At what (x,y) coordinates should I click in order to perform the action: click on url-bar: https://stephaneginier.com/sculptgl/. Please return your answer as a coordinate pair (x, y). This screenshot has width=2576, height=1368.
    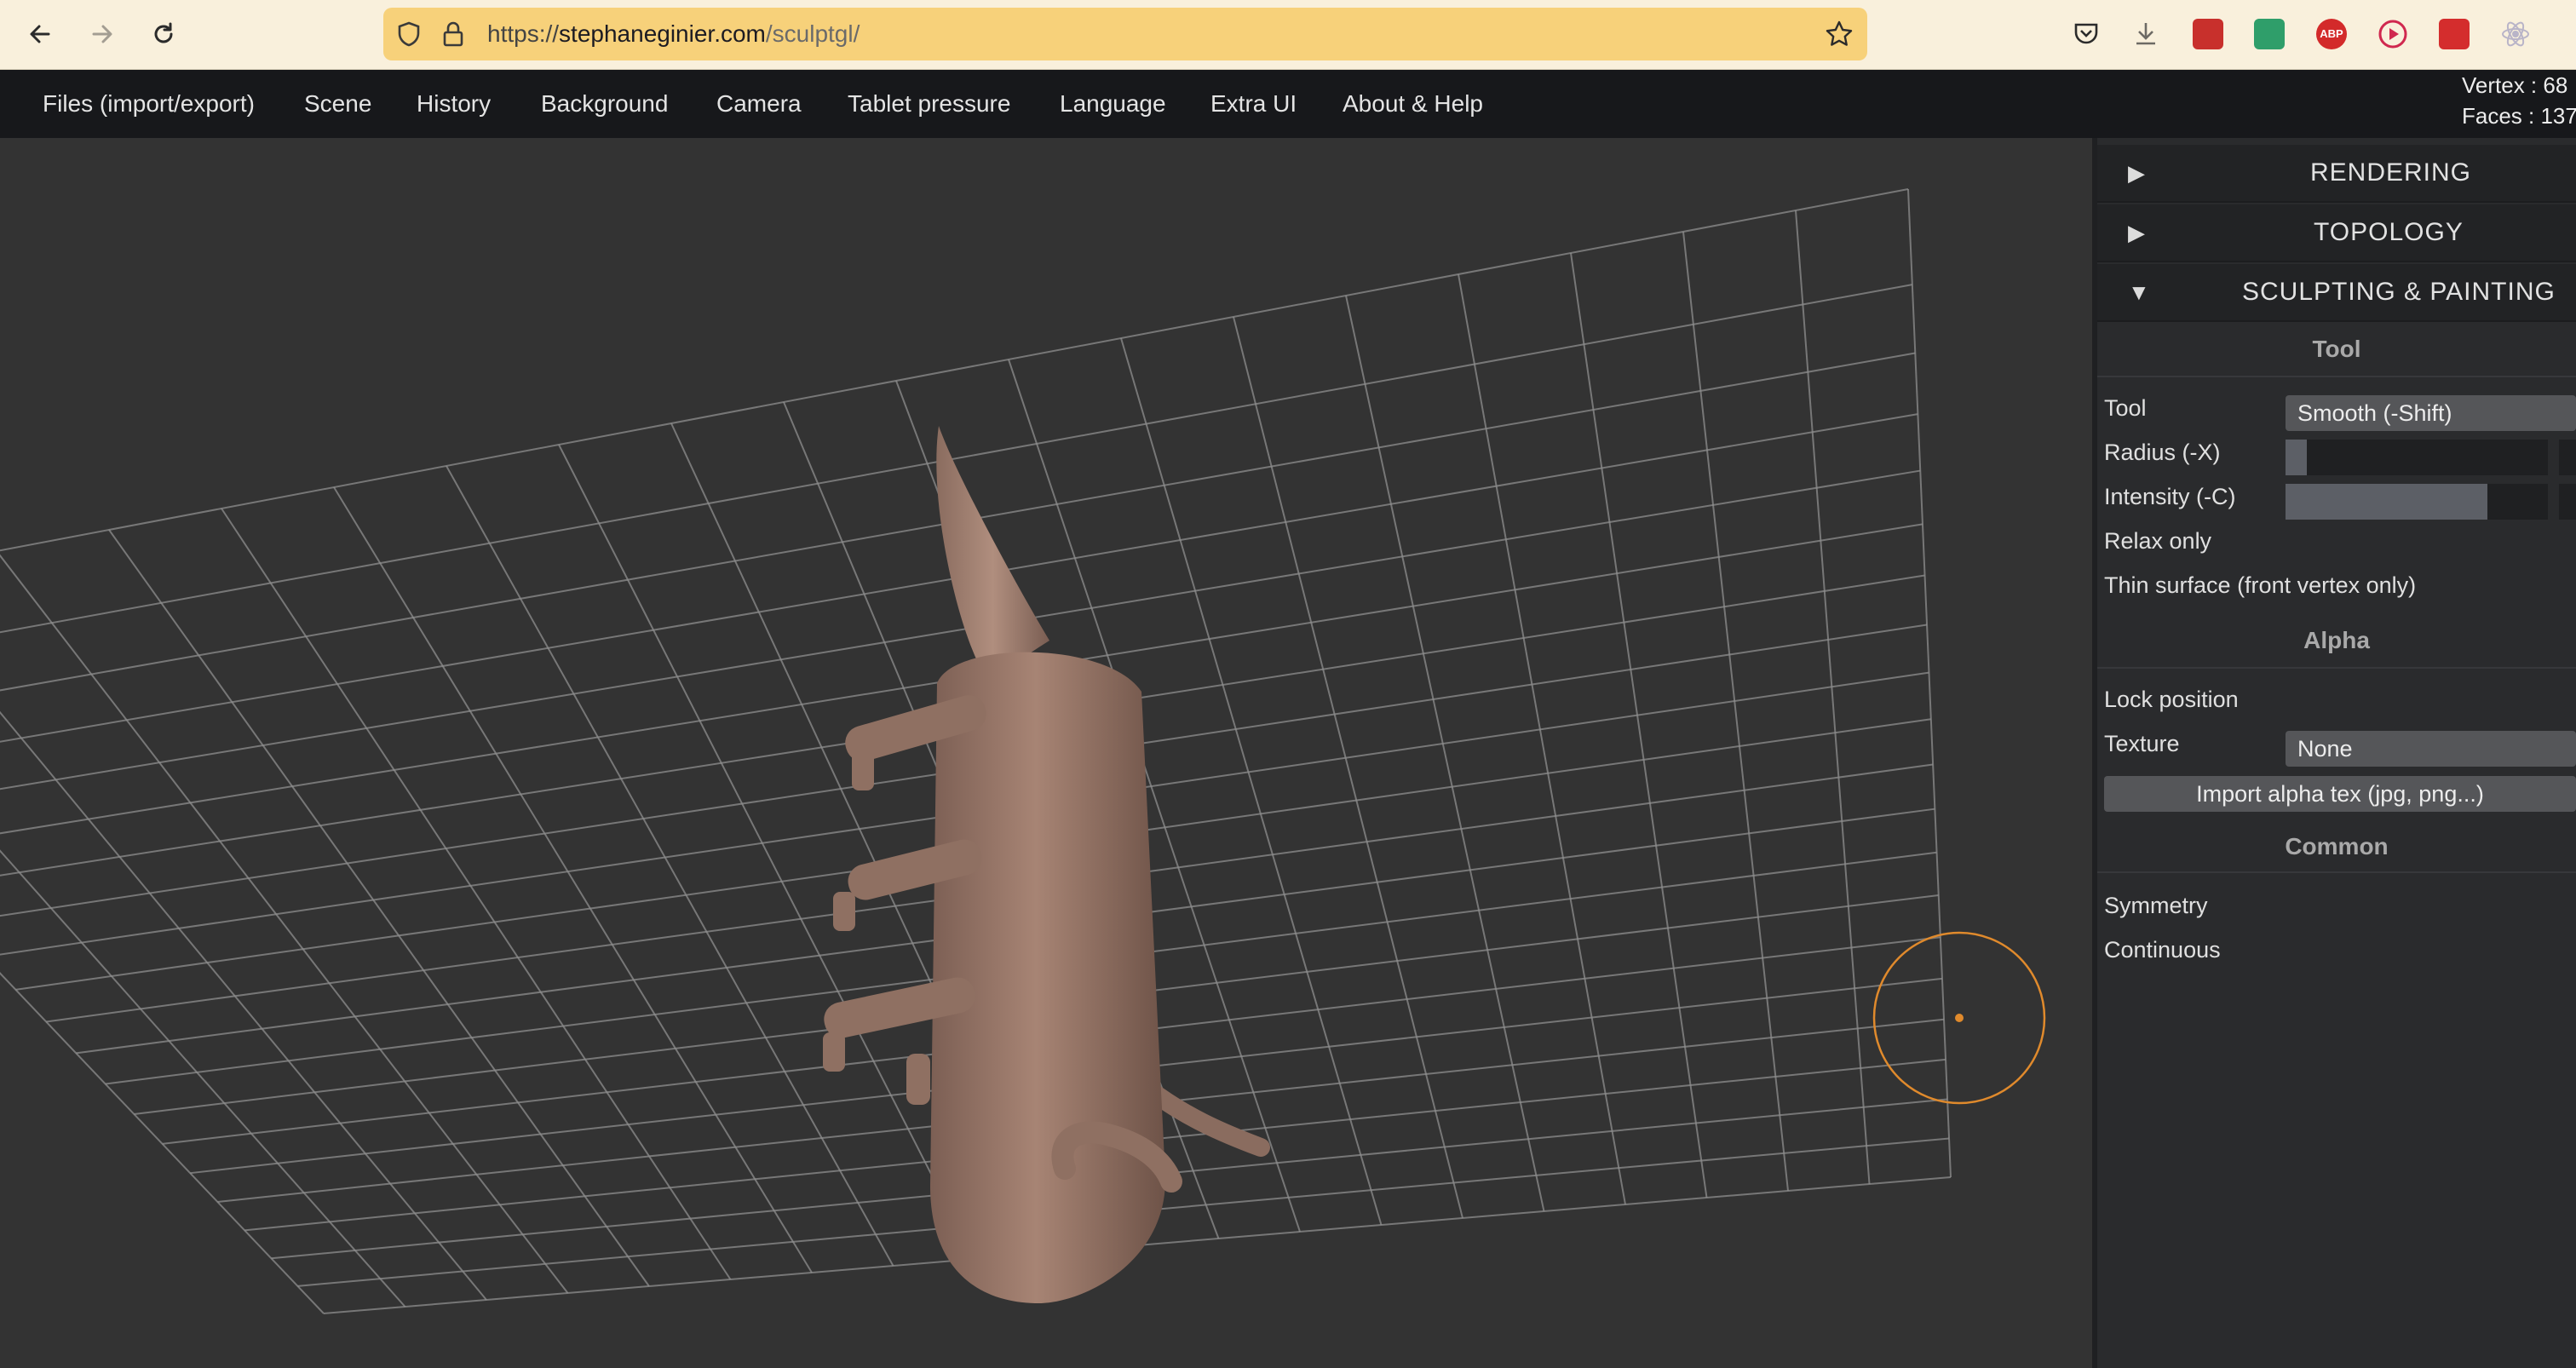
    Looking at the image, I should click on (1125, 34).